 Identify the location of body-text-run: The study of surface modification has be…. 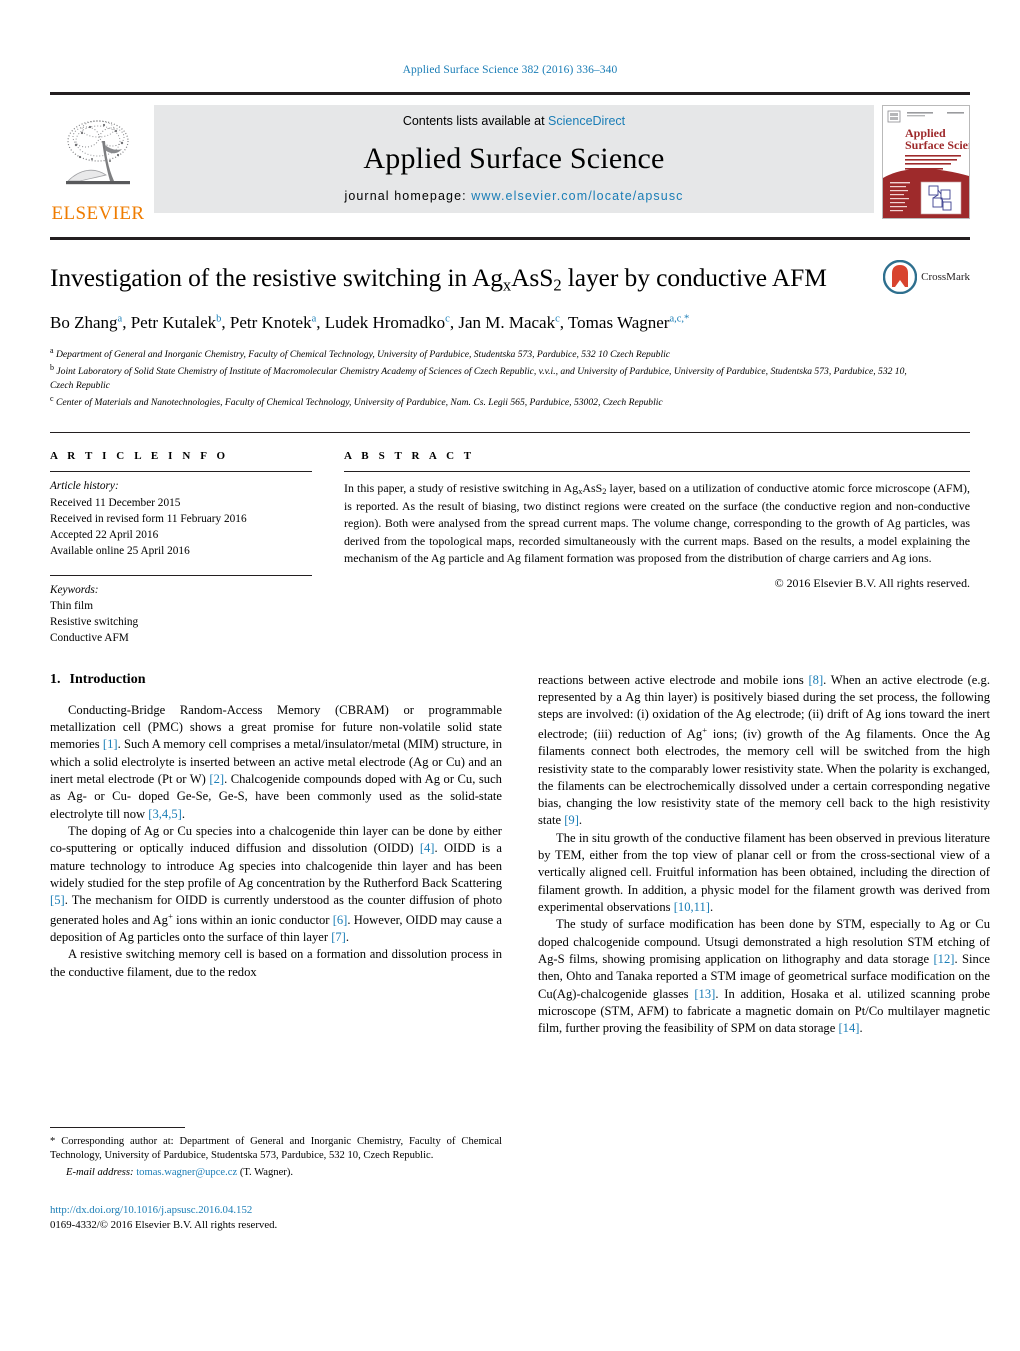
(764, 941).